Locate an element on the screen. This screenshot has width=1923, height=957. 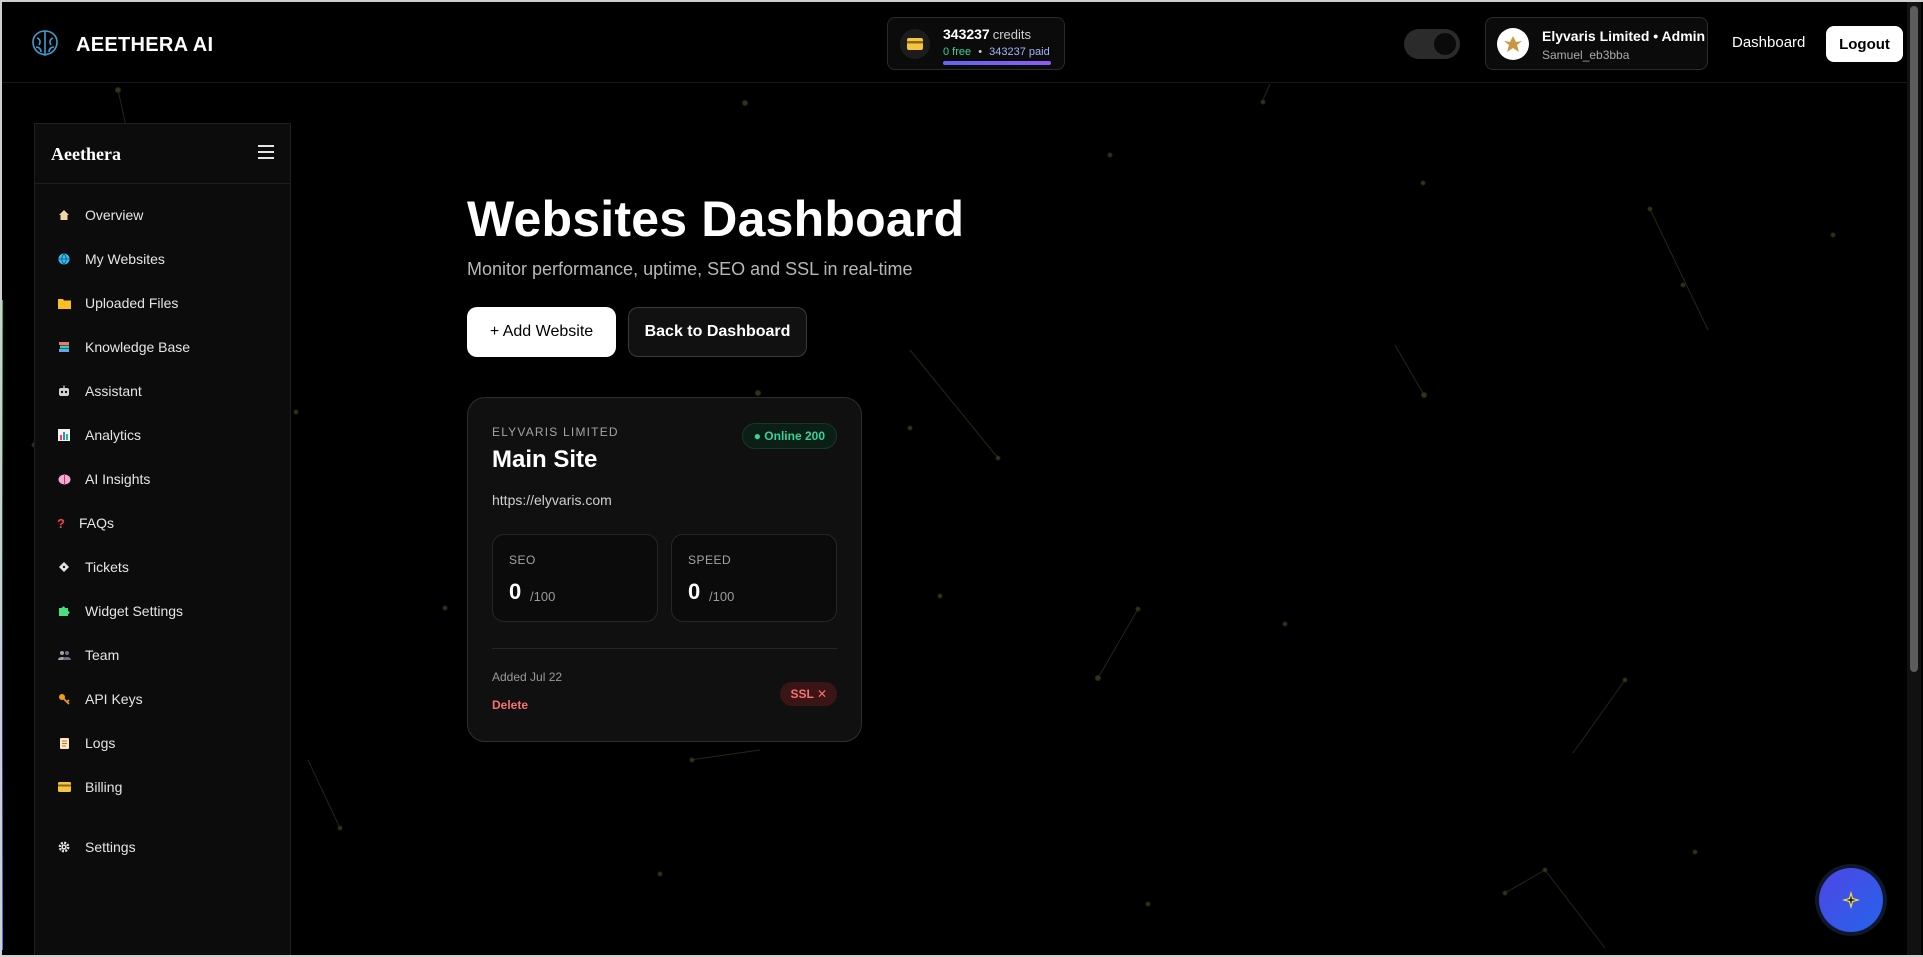
user-id: Samuel_eb3bba is located at coordinates (1586, 55).